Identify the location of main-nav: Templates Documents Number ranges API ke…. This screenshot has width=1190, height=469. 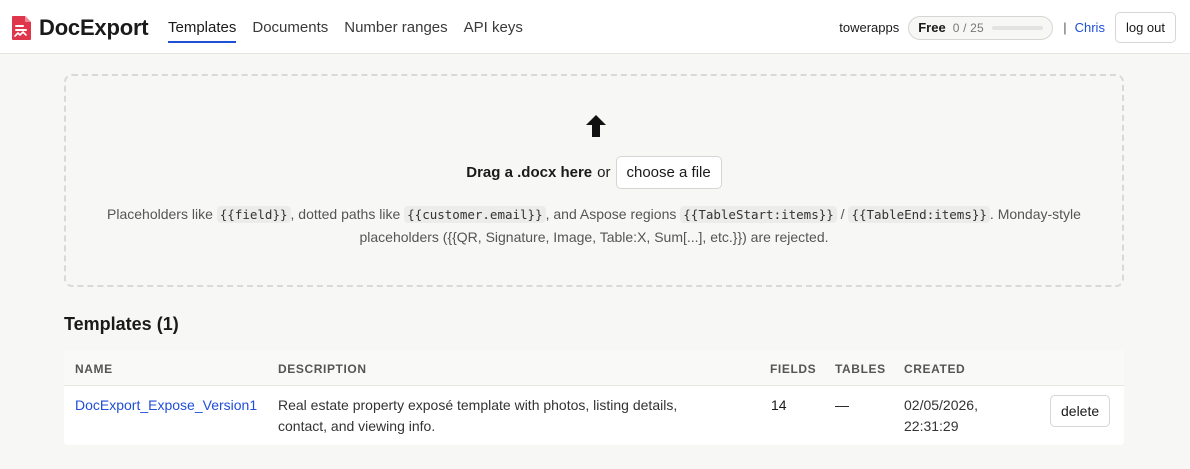
(353, 27).